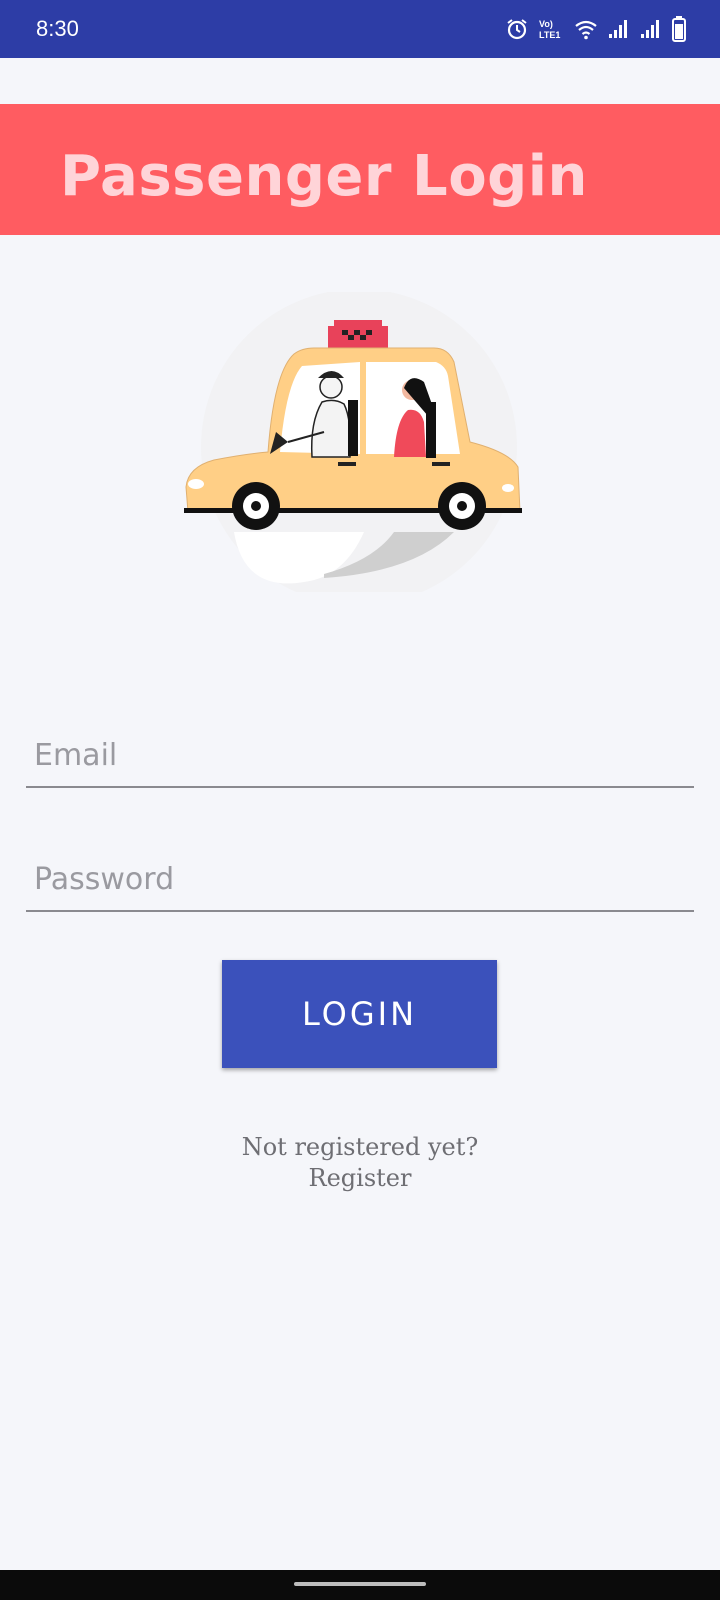 The width and height of the screenshot is (720, 1600). What do you see at coordinates (353, 447) in the screenshot?
I see `taxi-image` at bounding box center [353, 447].